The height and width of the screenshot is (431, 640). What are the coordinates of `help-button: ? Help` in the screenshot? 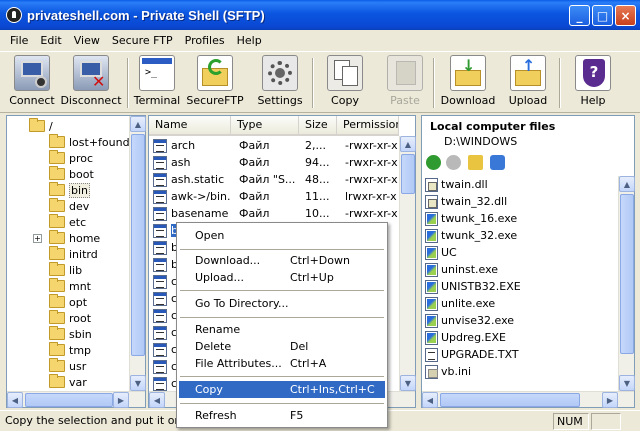 It's located at (593, 81).